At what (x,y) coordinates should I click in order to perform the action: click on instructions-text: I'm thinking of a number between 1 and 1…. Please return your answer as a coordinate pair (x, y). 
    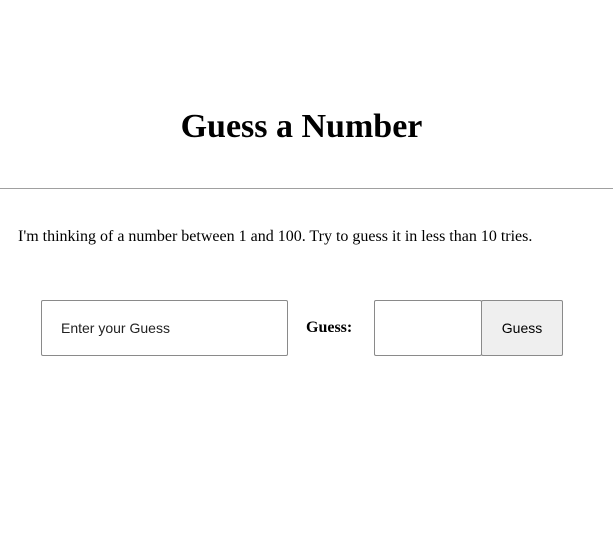
    Looking at the image, I should click on (275, 236).